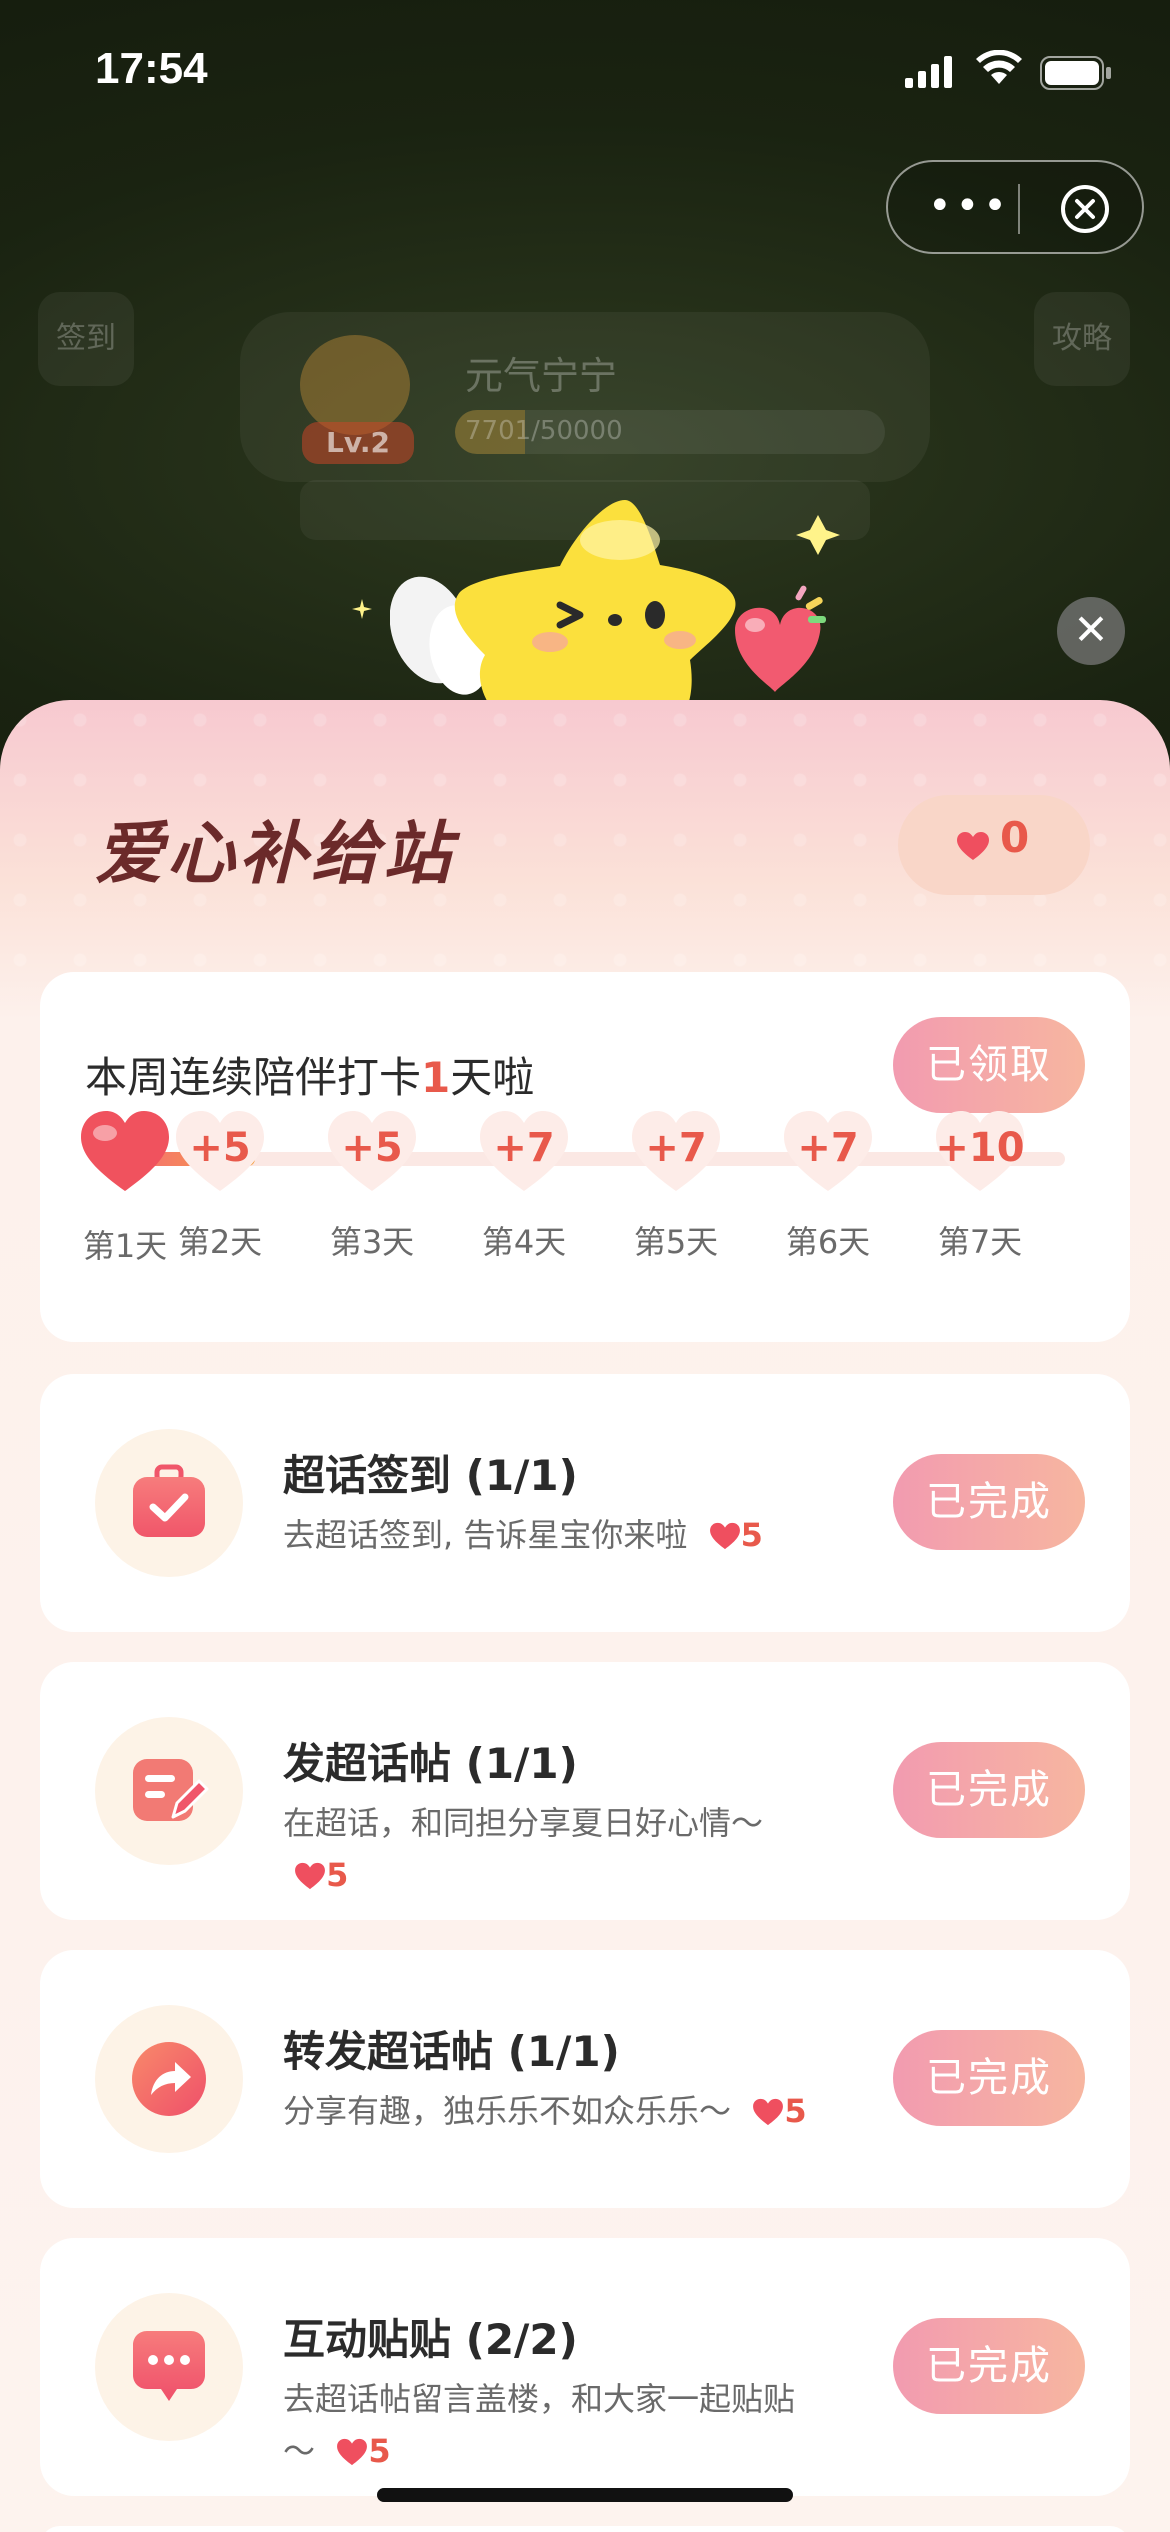 The image size is (1170, 2532). Describe the element at coordinates (980, 1242) in the screenshot. I see `day-label: 第7天` at that location.